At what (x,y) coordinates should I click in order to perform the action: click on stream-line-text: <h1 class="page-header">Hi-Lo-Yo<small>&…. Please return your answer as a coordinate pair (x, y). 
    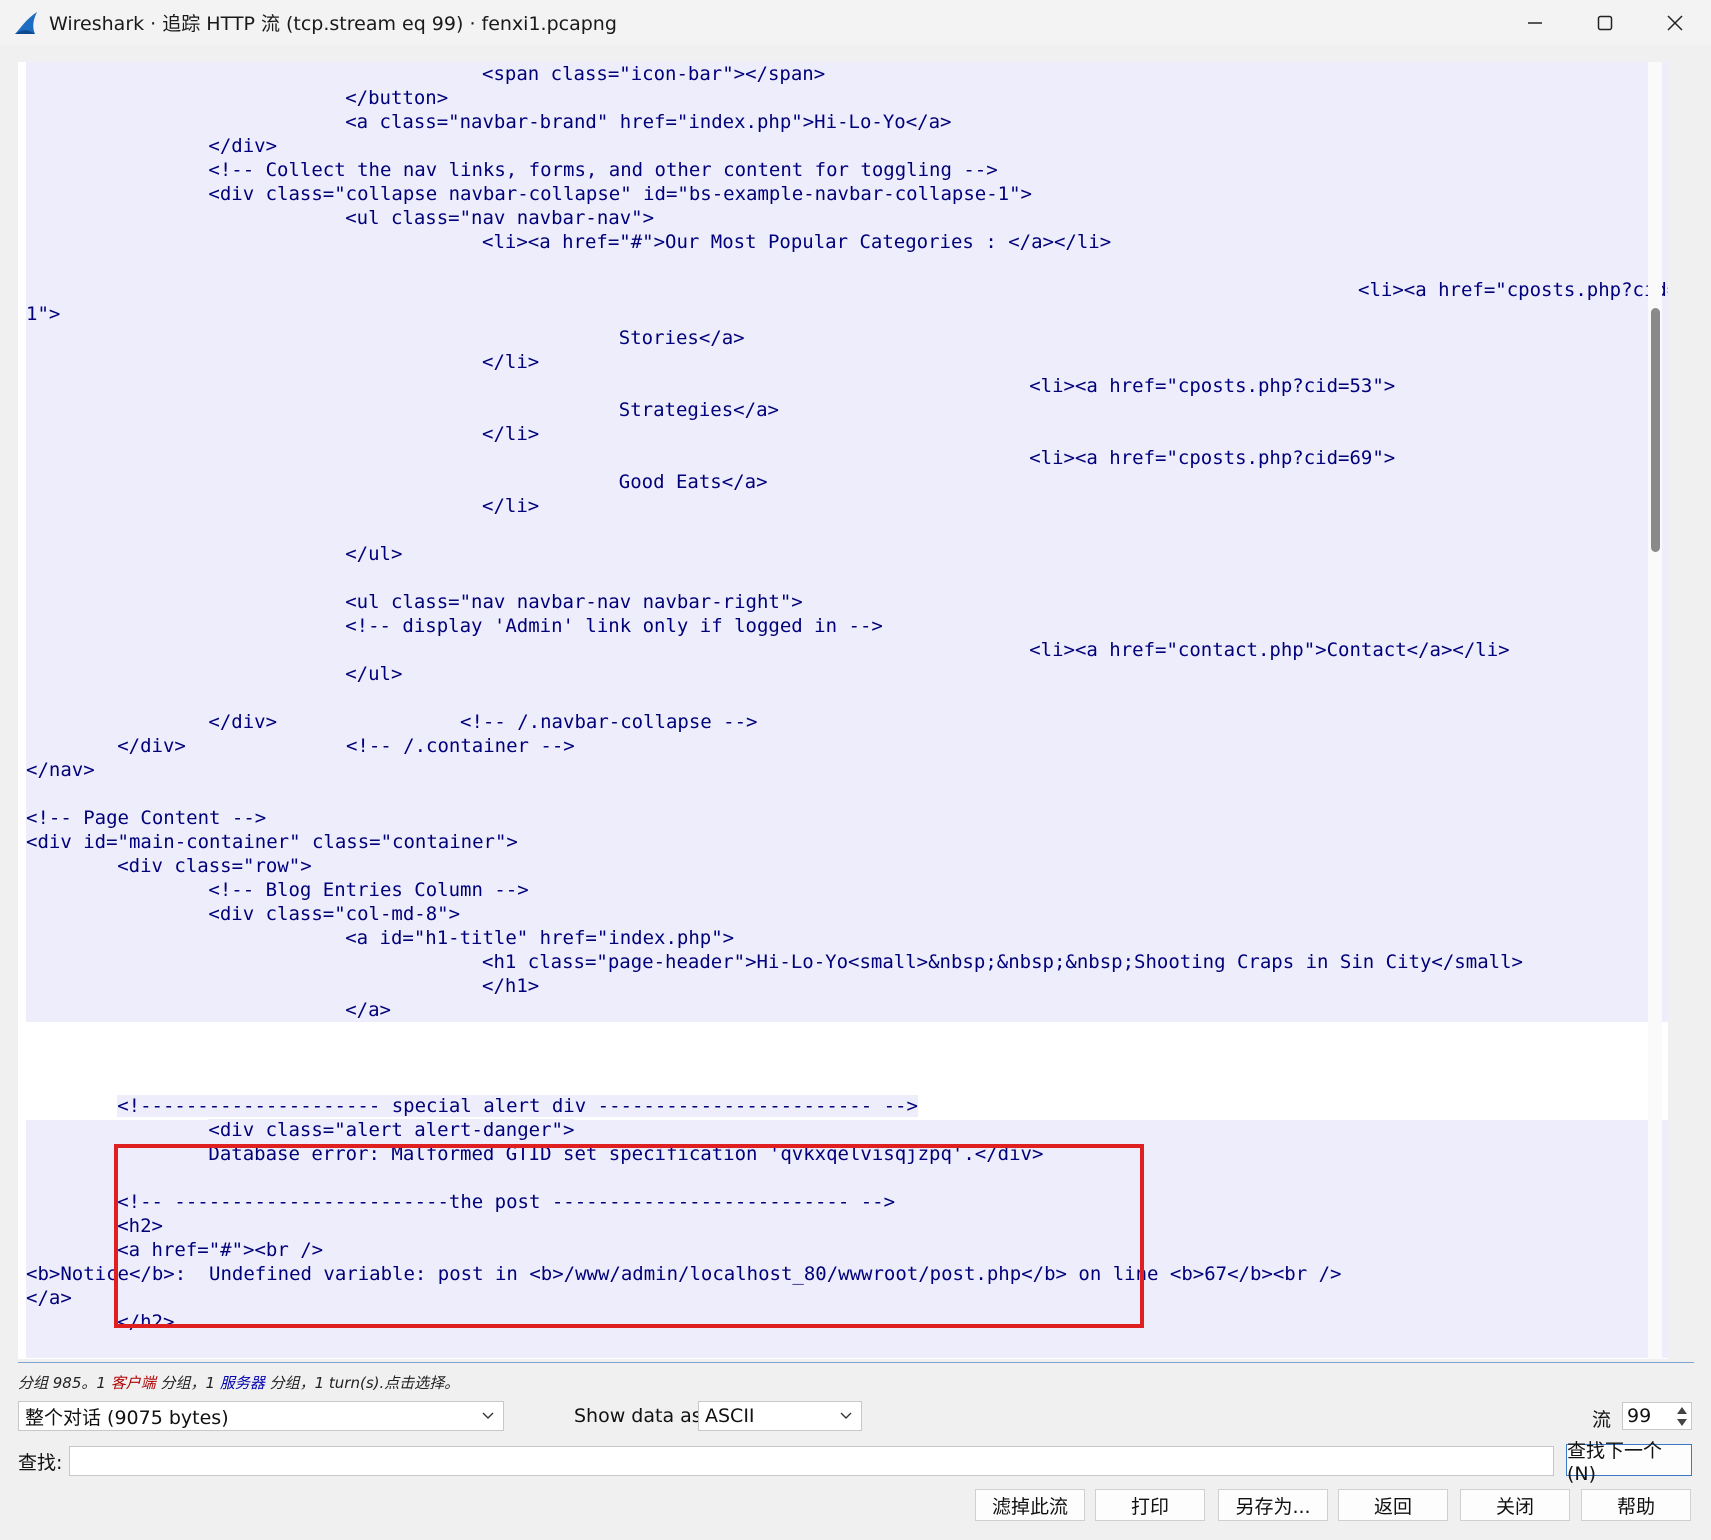
    Looking at the image, I should click on (1002, 962).